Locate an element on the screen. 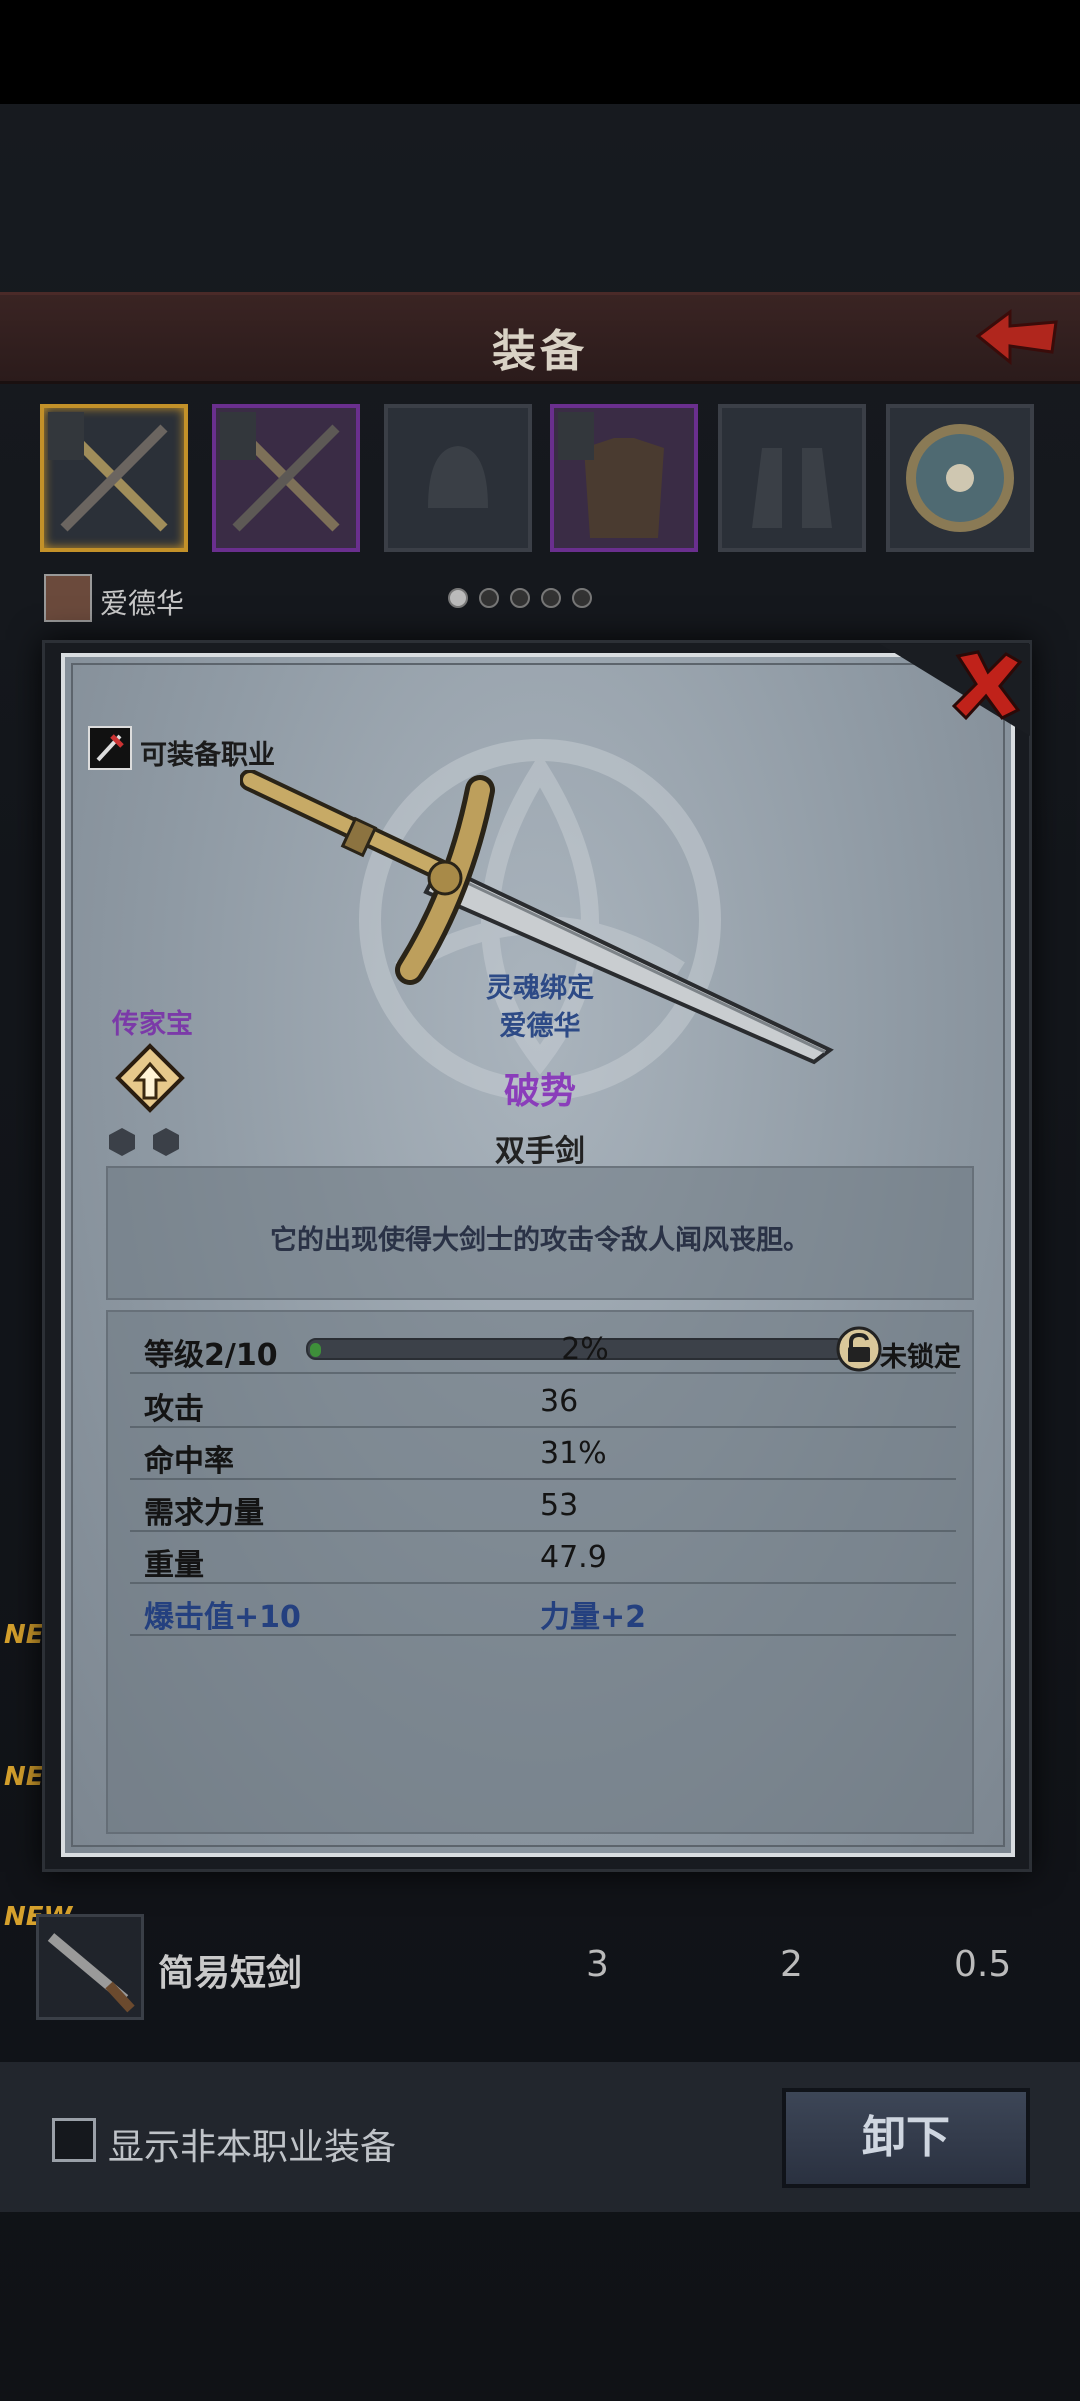  medallion-icon is located at coordinates (960, 478).